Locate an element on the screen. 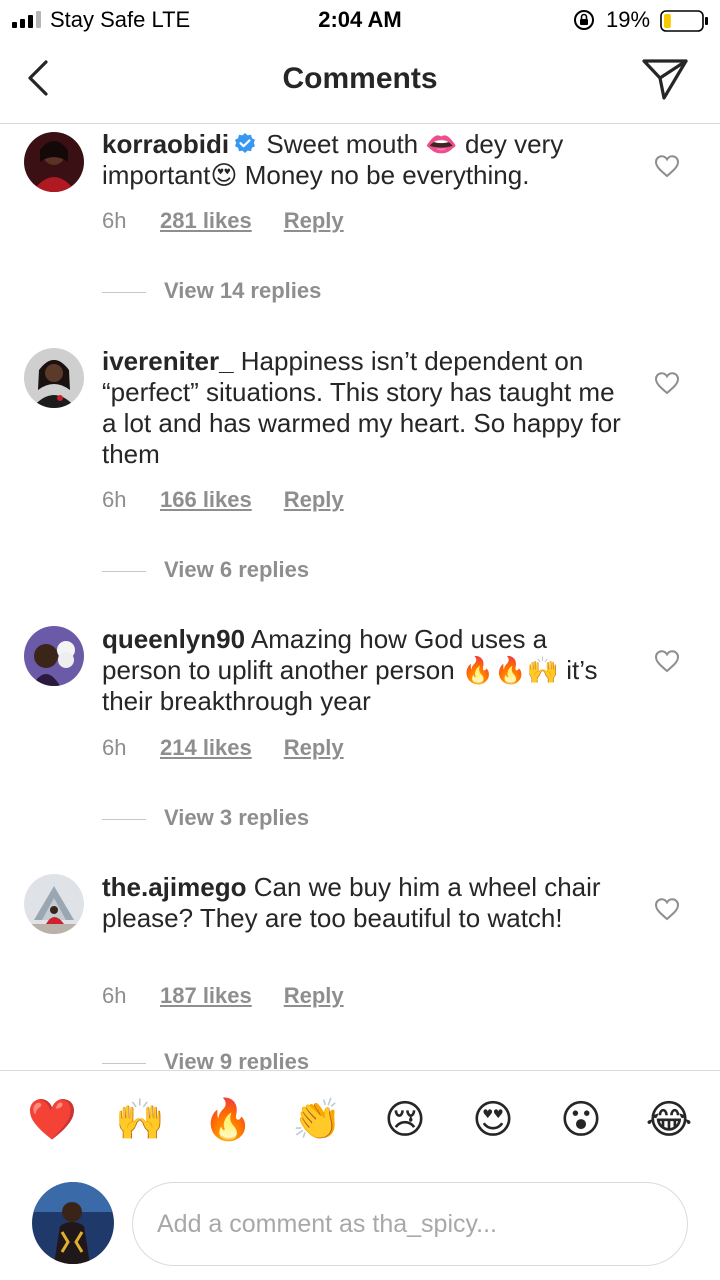 The image size is (720, 1280). view-replies-label: View 3 replies is located at coordinates (237, 817).